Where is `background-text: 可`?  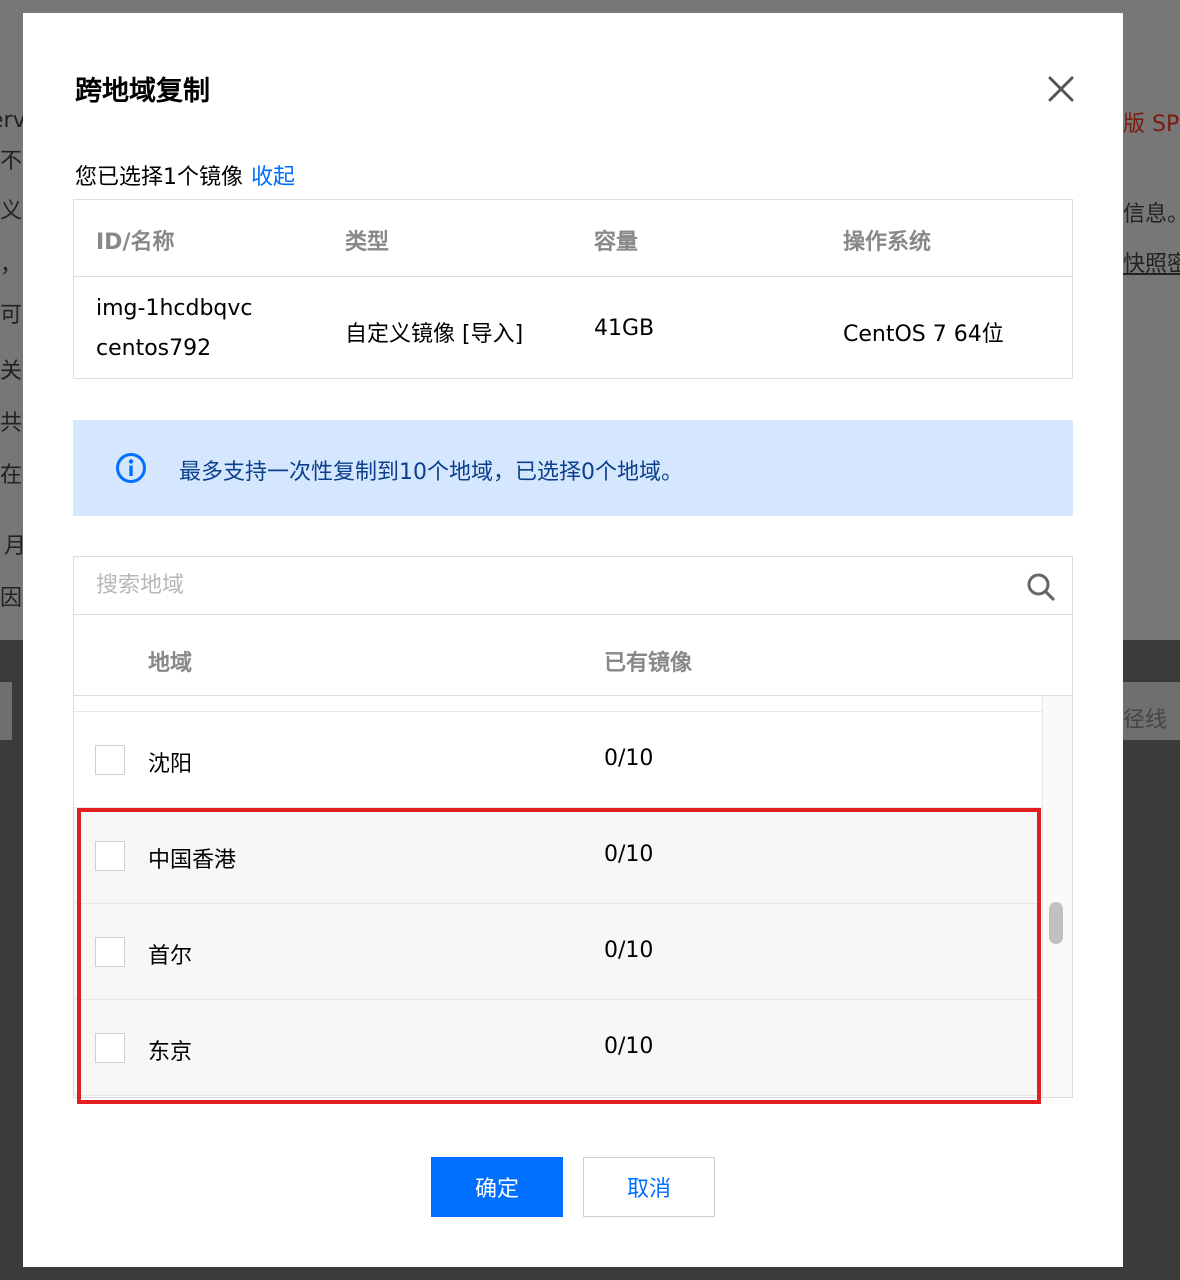 background-text: 可 is located at coordinates (11, 315).